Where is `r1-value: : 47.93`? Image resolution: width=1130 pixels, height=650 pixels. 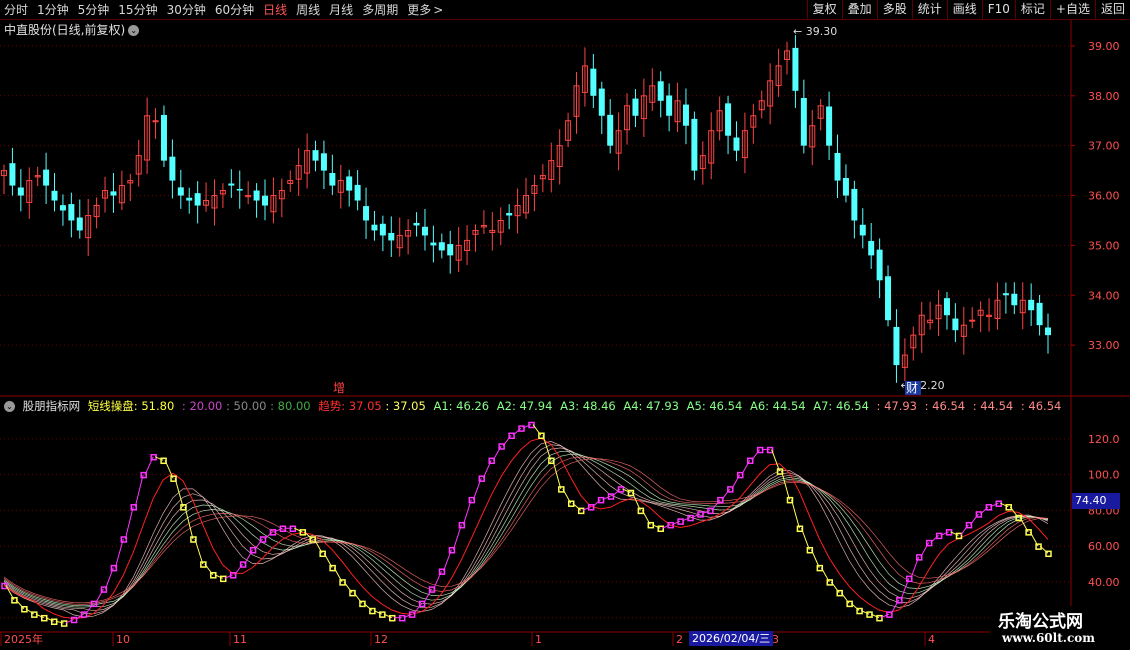
r1-value: : 47.93 is located at coordinates (896, 406).